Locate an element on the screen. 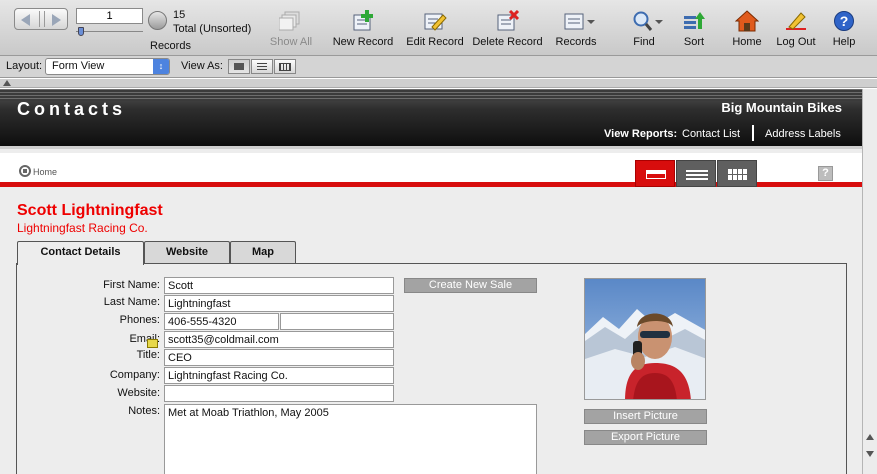 The width and height of the screenshot is (877, 474). layout-bar: Layout: Form View ↕ View As: is located at coordinates (438, 67).